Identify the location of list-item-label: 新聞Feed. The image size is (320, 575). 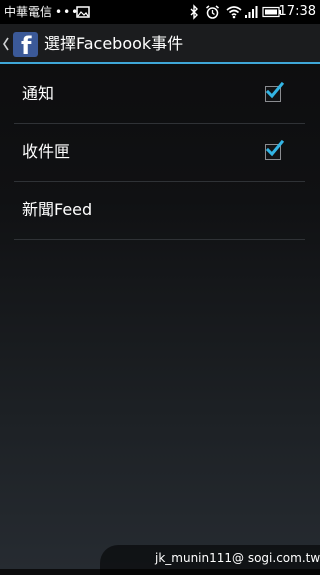
(57, 209).